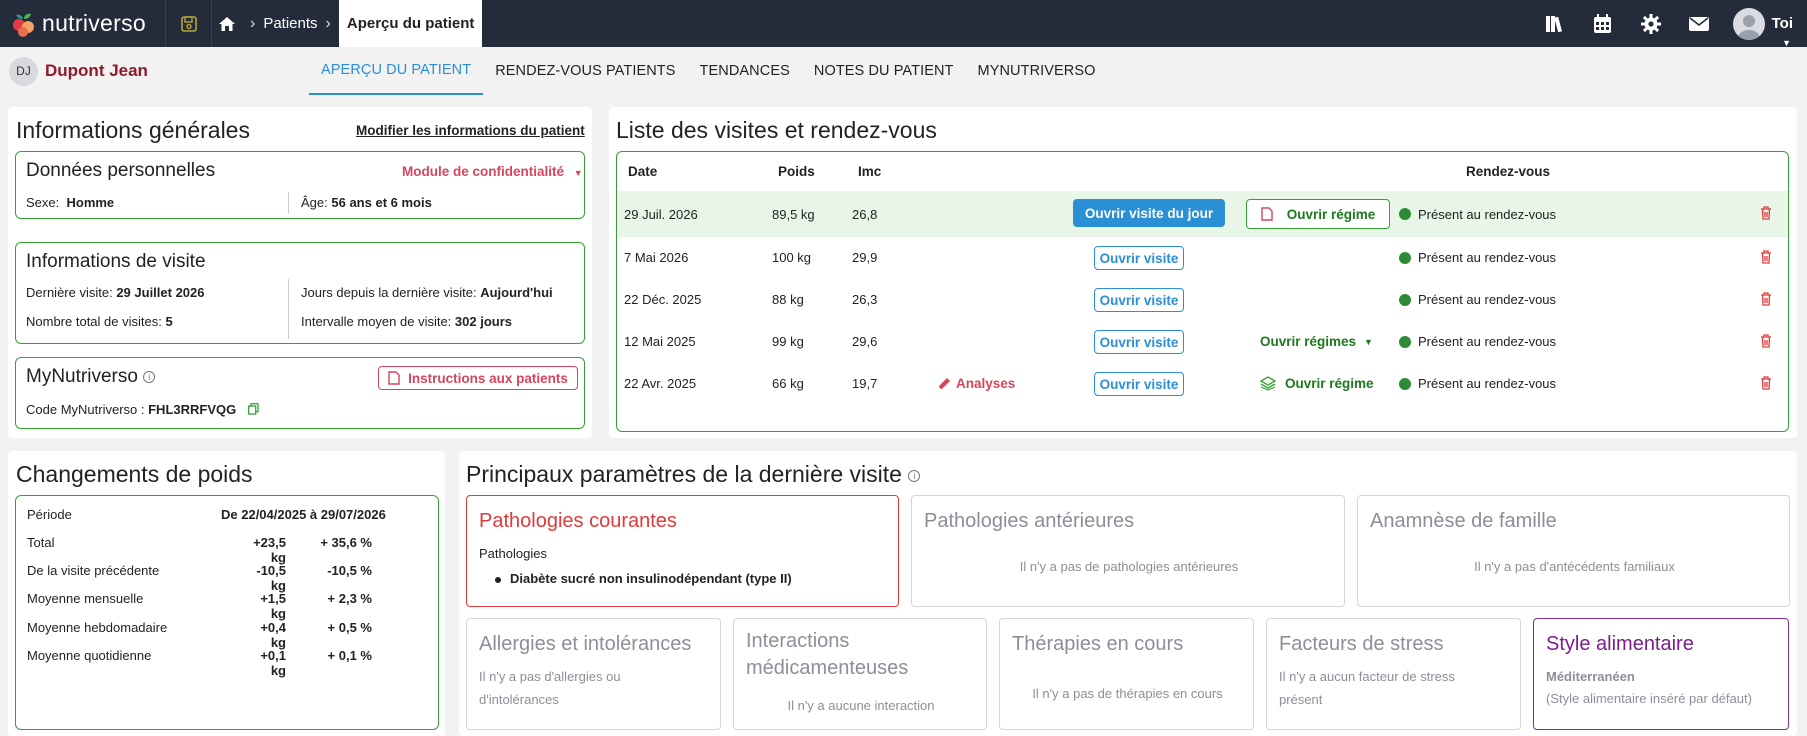 The image size is (1807, 736). I want to click on open-diets-dropdown: Ouvrir régimes ▼, so click(1316, 341).